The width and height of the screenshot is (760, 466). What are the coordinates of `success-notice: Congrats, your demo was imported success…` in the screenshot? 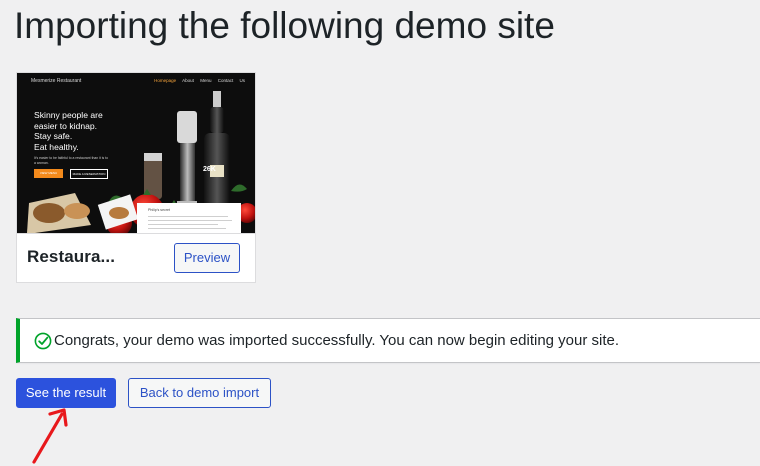 It's located at (388, 340).